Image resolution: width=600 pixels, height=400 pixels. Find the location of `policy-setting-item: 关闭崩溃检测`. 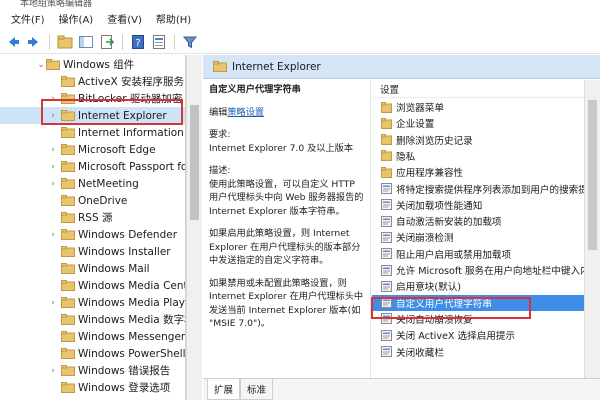

policy-setting-item: 关闭崩溃检测 is located at coordinates (478, 237).